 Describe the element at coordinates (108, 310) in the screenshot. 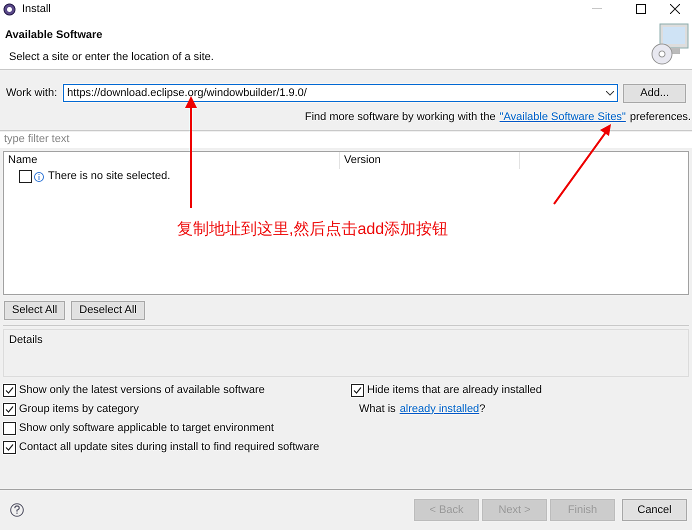

I see `selection-button: Deselect All` at that location.